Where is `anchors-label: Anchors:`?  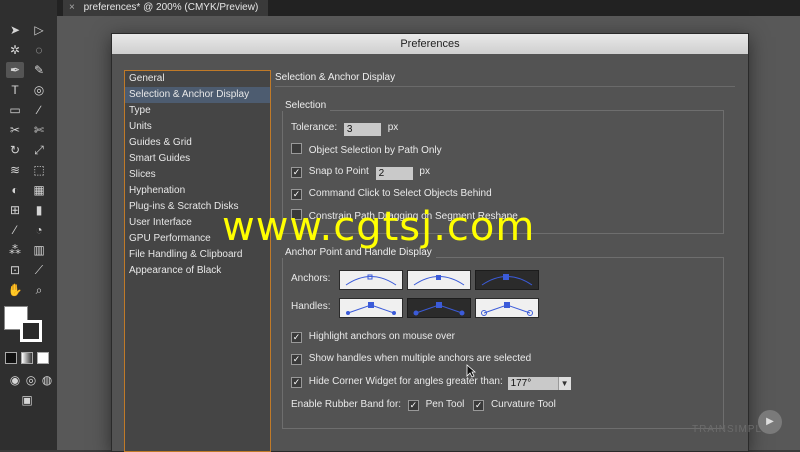
anchors-label: Anchors: is located at coordinates (311, 278).